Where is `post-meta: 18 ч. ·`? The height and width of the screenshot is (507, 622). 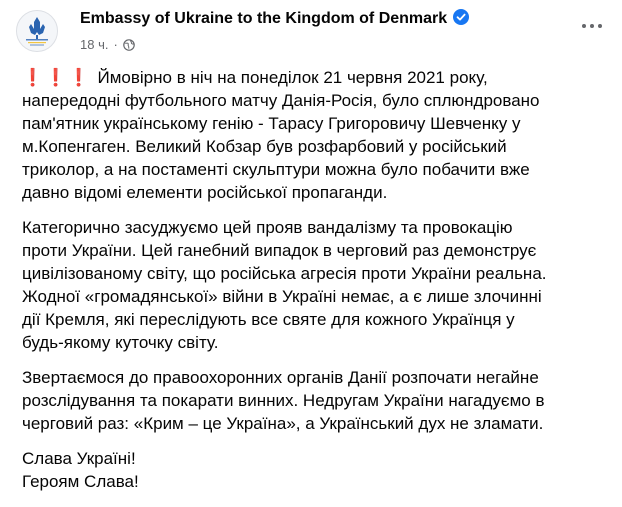 post-meta: 18 ч. · is located at coordinates (107, 44).